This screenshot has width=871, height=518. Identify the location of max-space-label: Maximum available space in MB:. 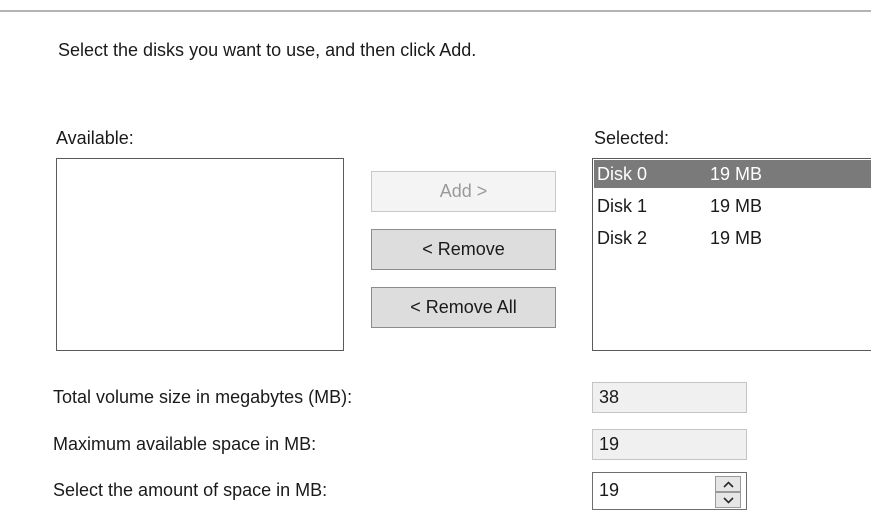
(185, 444).